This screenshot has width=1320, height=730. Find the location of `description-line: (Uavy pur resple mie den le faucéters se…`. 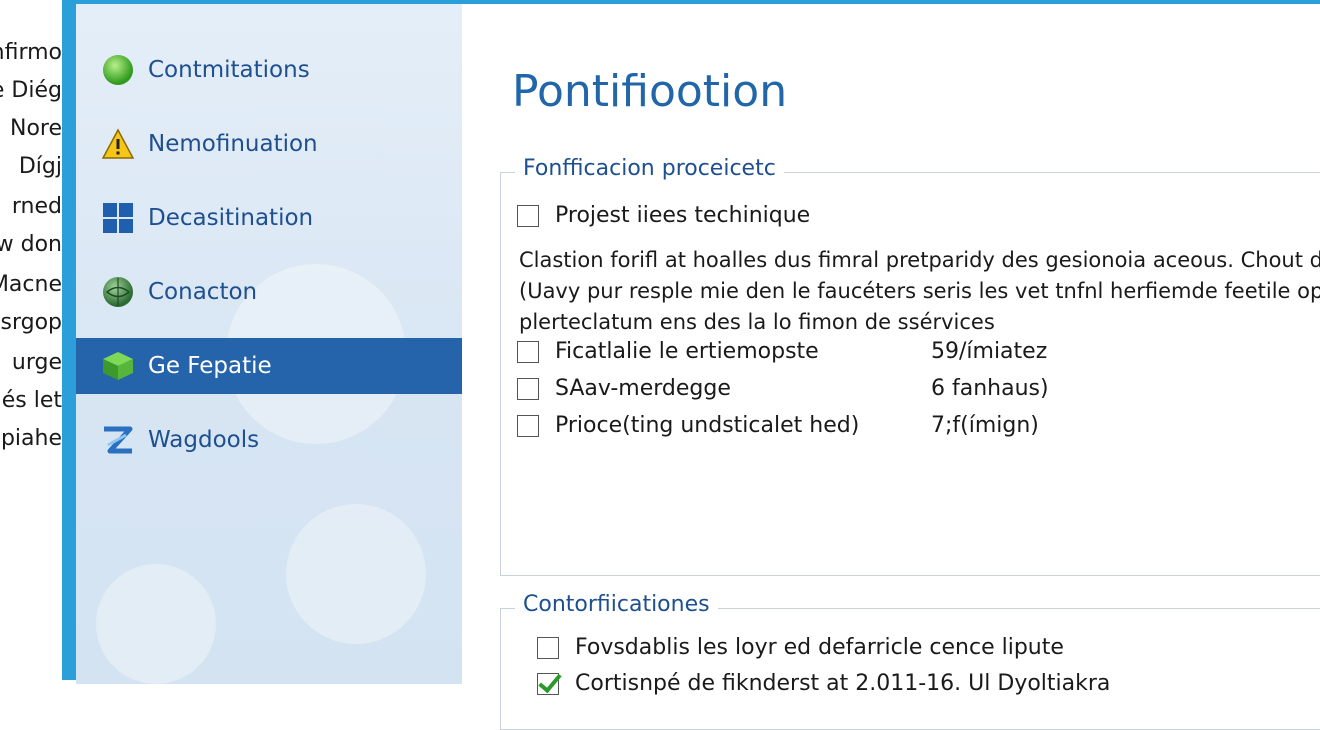

description-line: (Uavy pur resple mie den le faucéters se… is located at coordinates (919, 291).